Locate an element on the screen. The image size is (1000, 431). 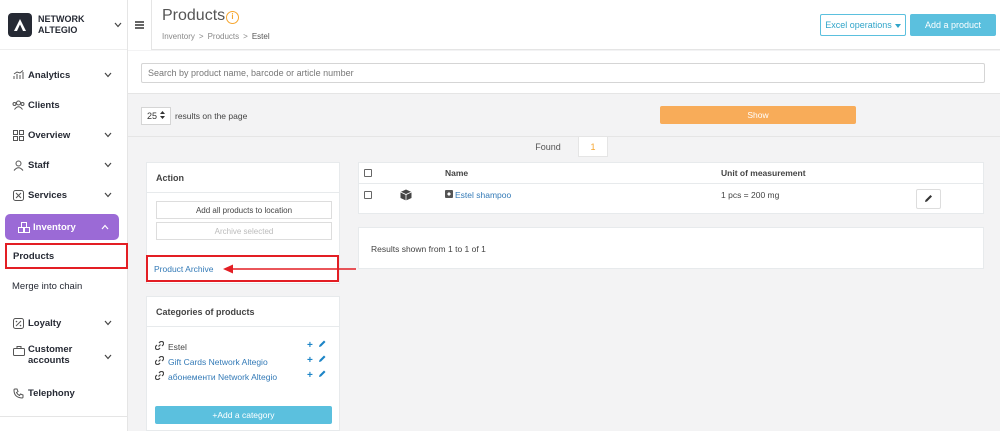
product-unit: 1 pcs = 200 mg is located at coordinates (750, 195).